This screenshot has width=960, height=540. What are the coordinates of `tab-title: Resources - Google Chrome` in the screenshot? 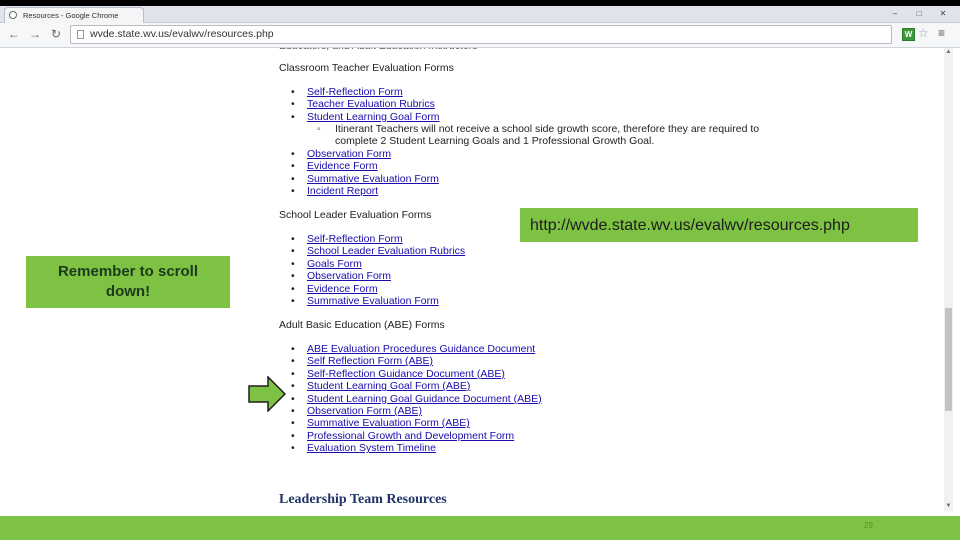 It's located at (71, 15).